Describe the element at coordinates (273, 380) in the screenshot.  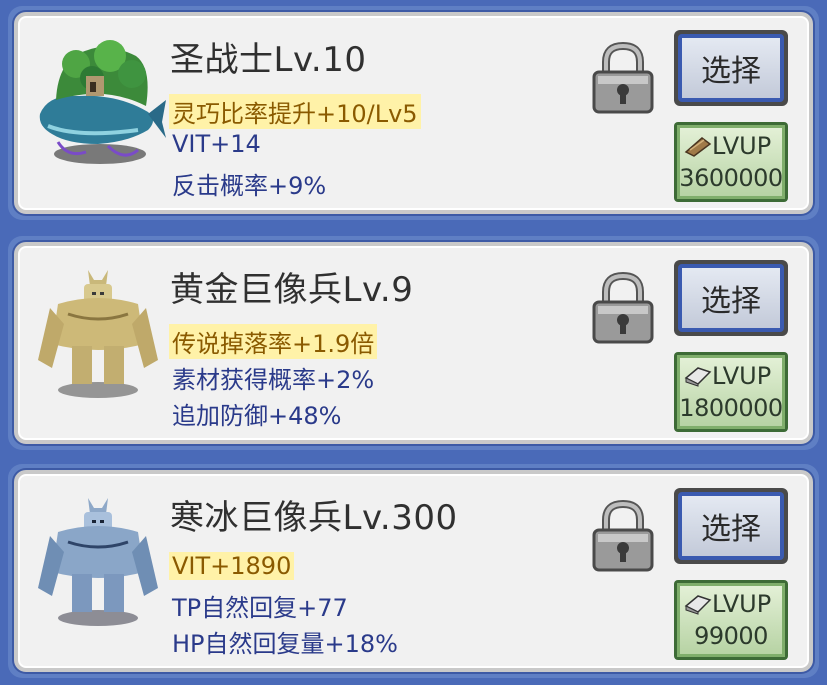
I see `stat-line: 素材获得概率+2%` at that location.